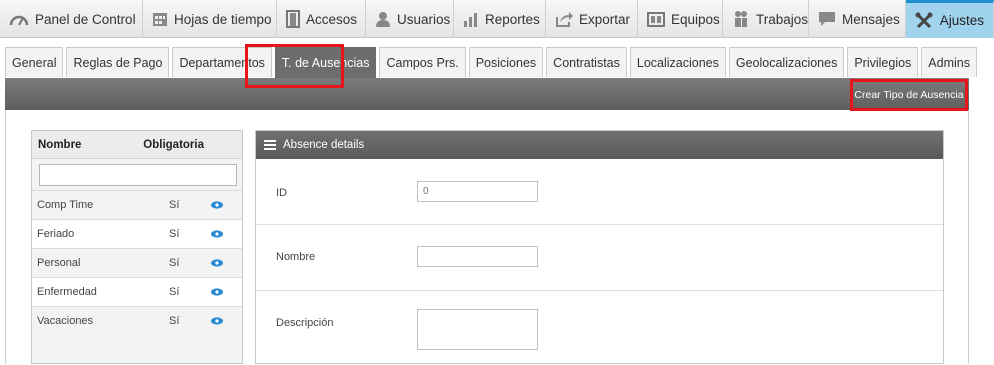 Image resolution: width=994 pixels, height=365 pixels. I want to click on nav-label: Ajustes, so click(961, 20).